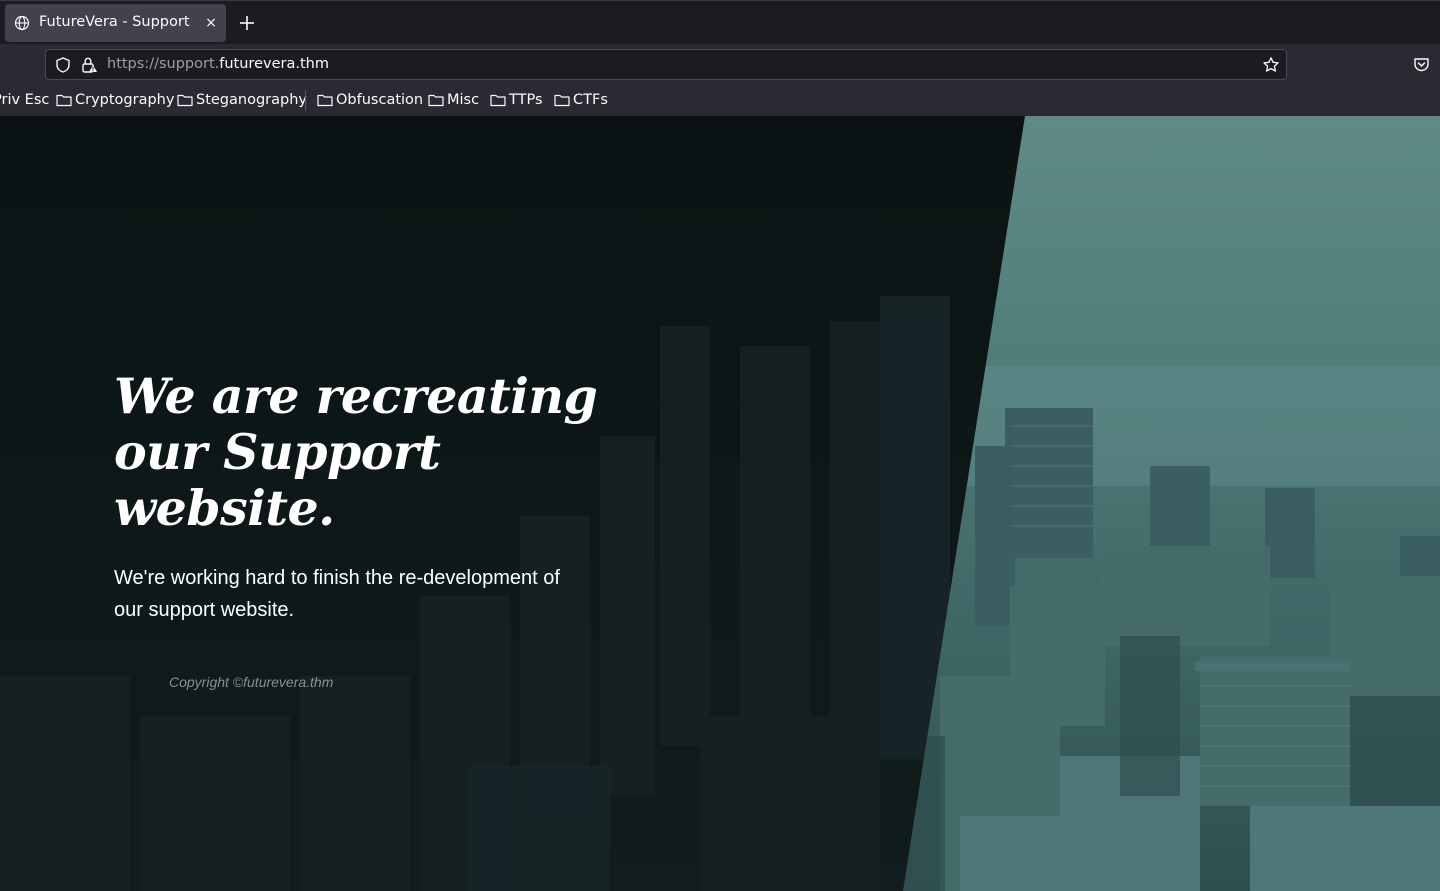 This screenshot has width=1440, height=891. Describe the element at coordinates (590, 100) in the screenshot. I see `bookmark-label: CTFs` at that location.